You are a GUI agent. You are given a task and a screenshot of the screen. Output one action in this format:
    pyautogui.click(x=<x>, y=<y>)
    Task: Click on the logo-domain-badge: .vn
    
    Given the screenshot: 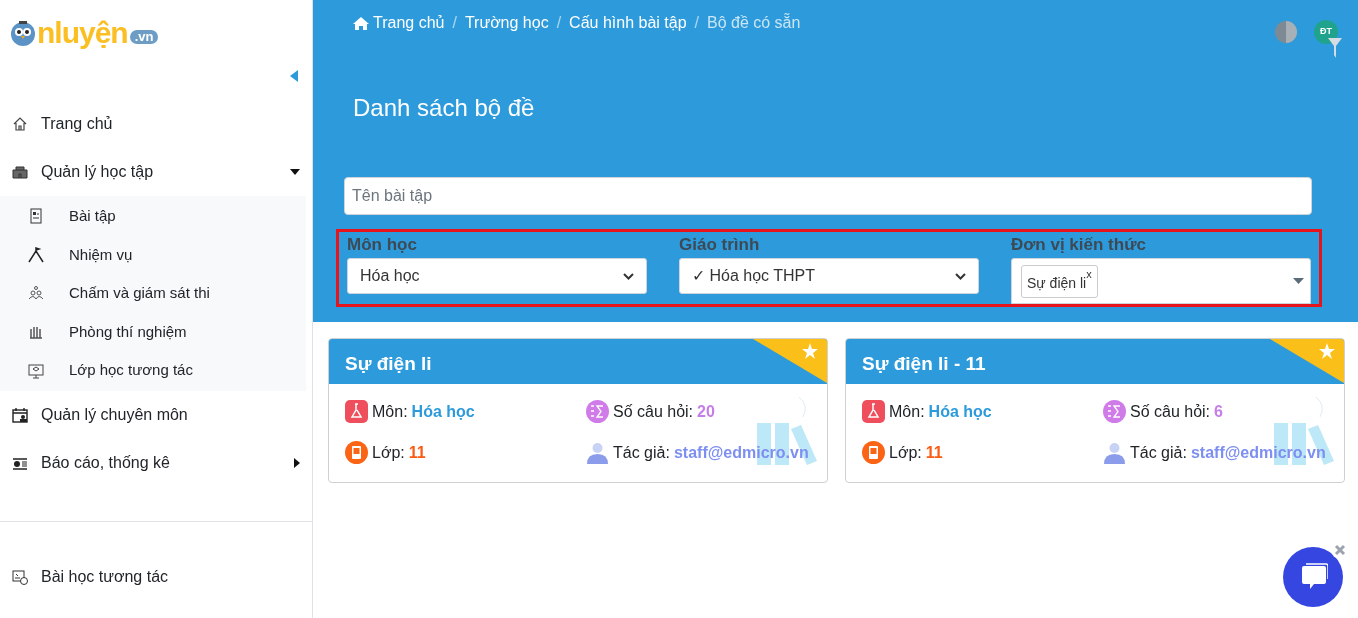 What is the action you would take?
    pyautogui.click(x=144, y=37)
    